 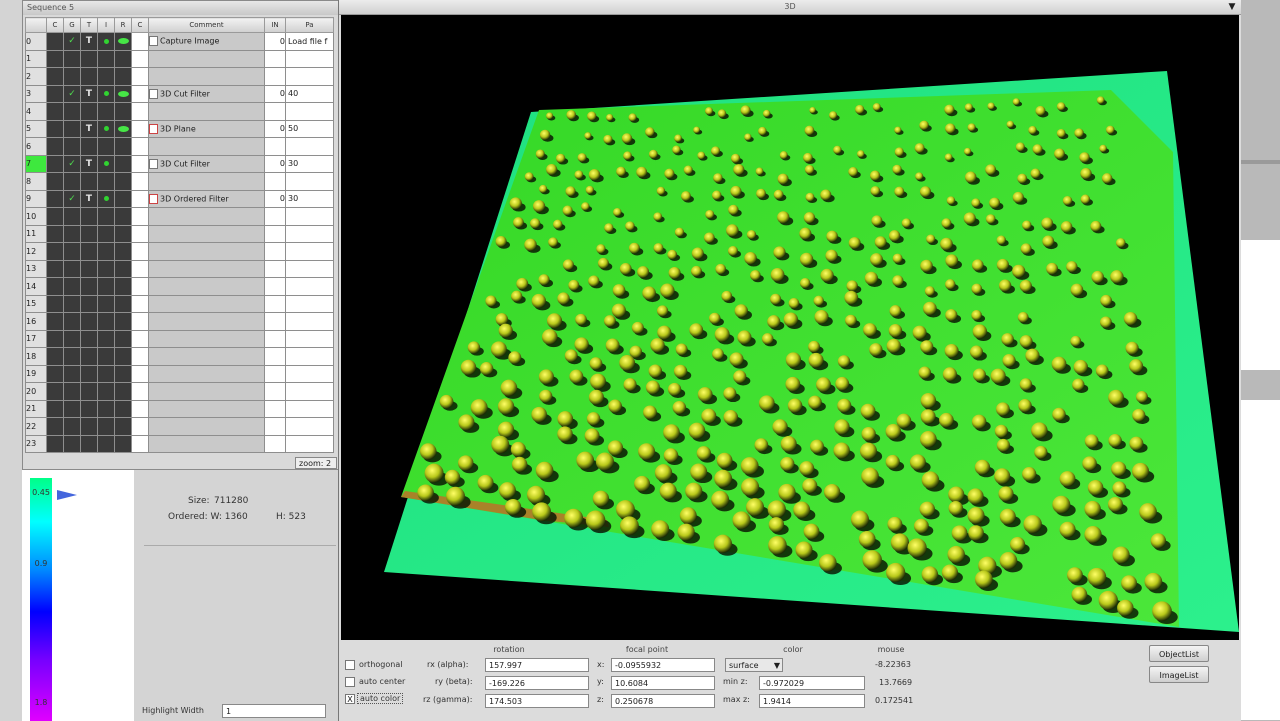 What do you see at coordinates (36, 251) in the screenshot?
I see `row-index: 12` at bounding box center [36, 251].